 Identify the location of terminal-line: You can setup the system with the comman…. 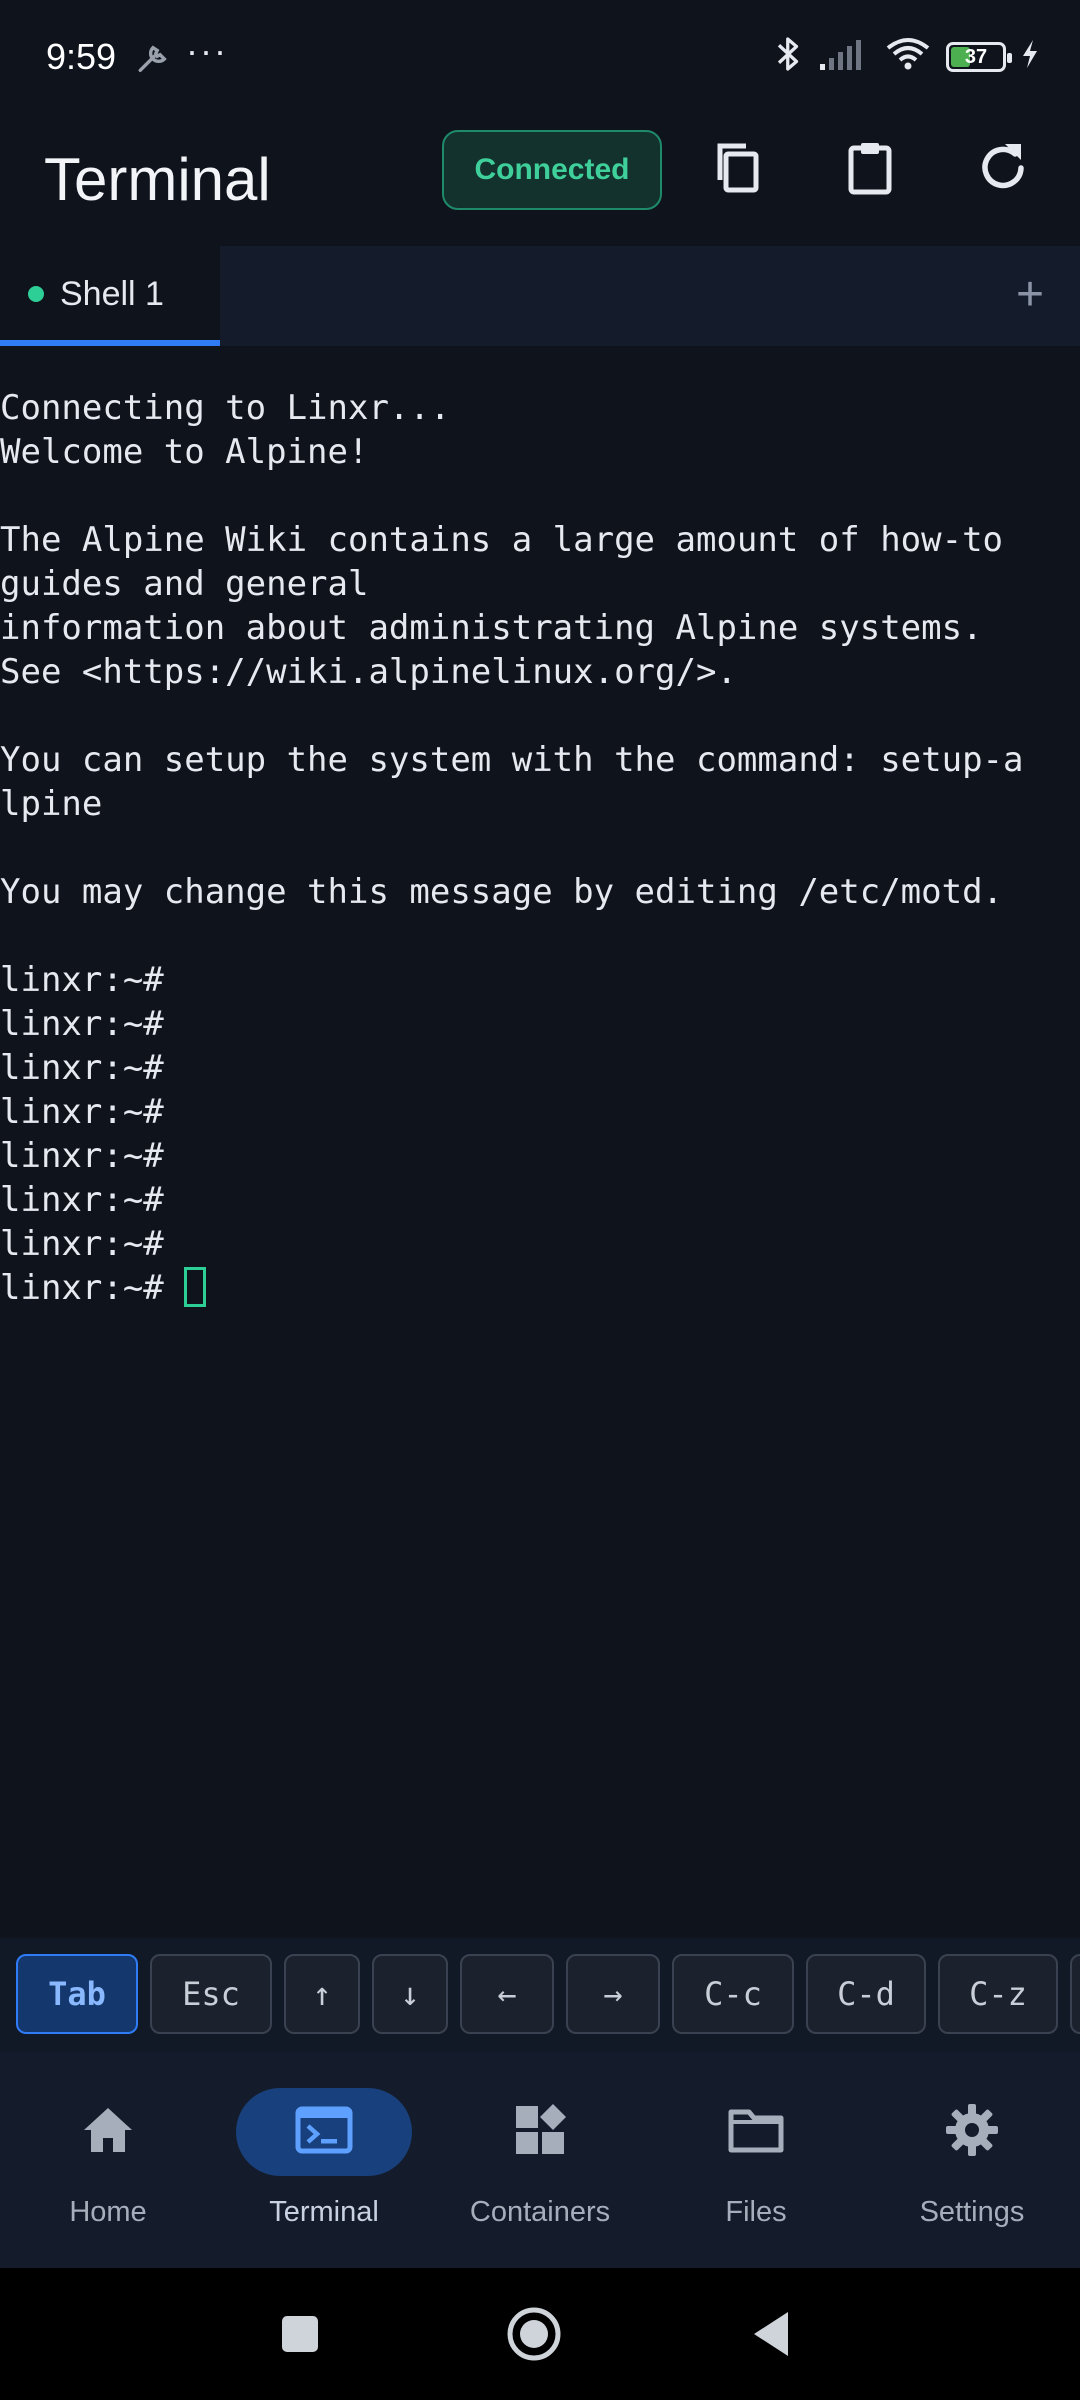
(512, 760).